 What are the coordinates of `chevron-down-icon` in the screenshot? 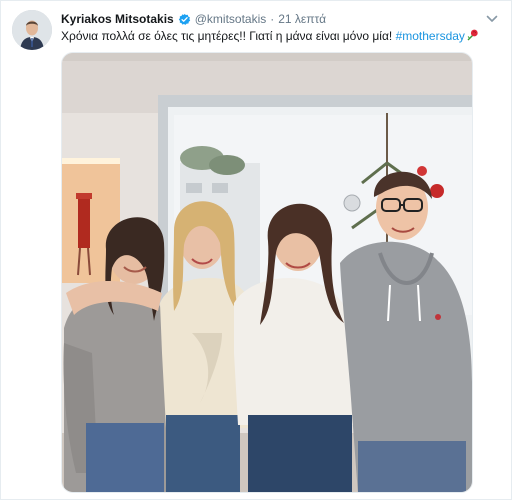 It's located at (492, 19).